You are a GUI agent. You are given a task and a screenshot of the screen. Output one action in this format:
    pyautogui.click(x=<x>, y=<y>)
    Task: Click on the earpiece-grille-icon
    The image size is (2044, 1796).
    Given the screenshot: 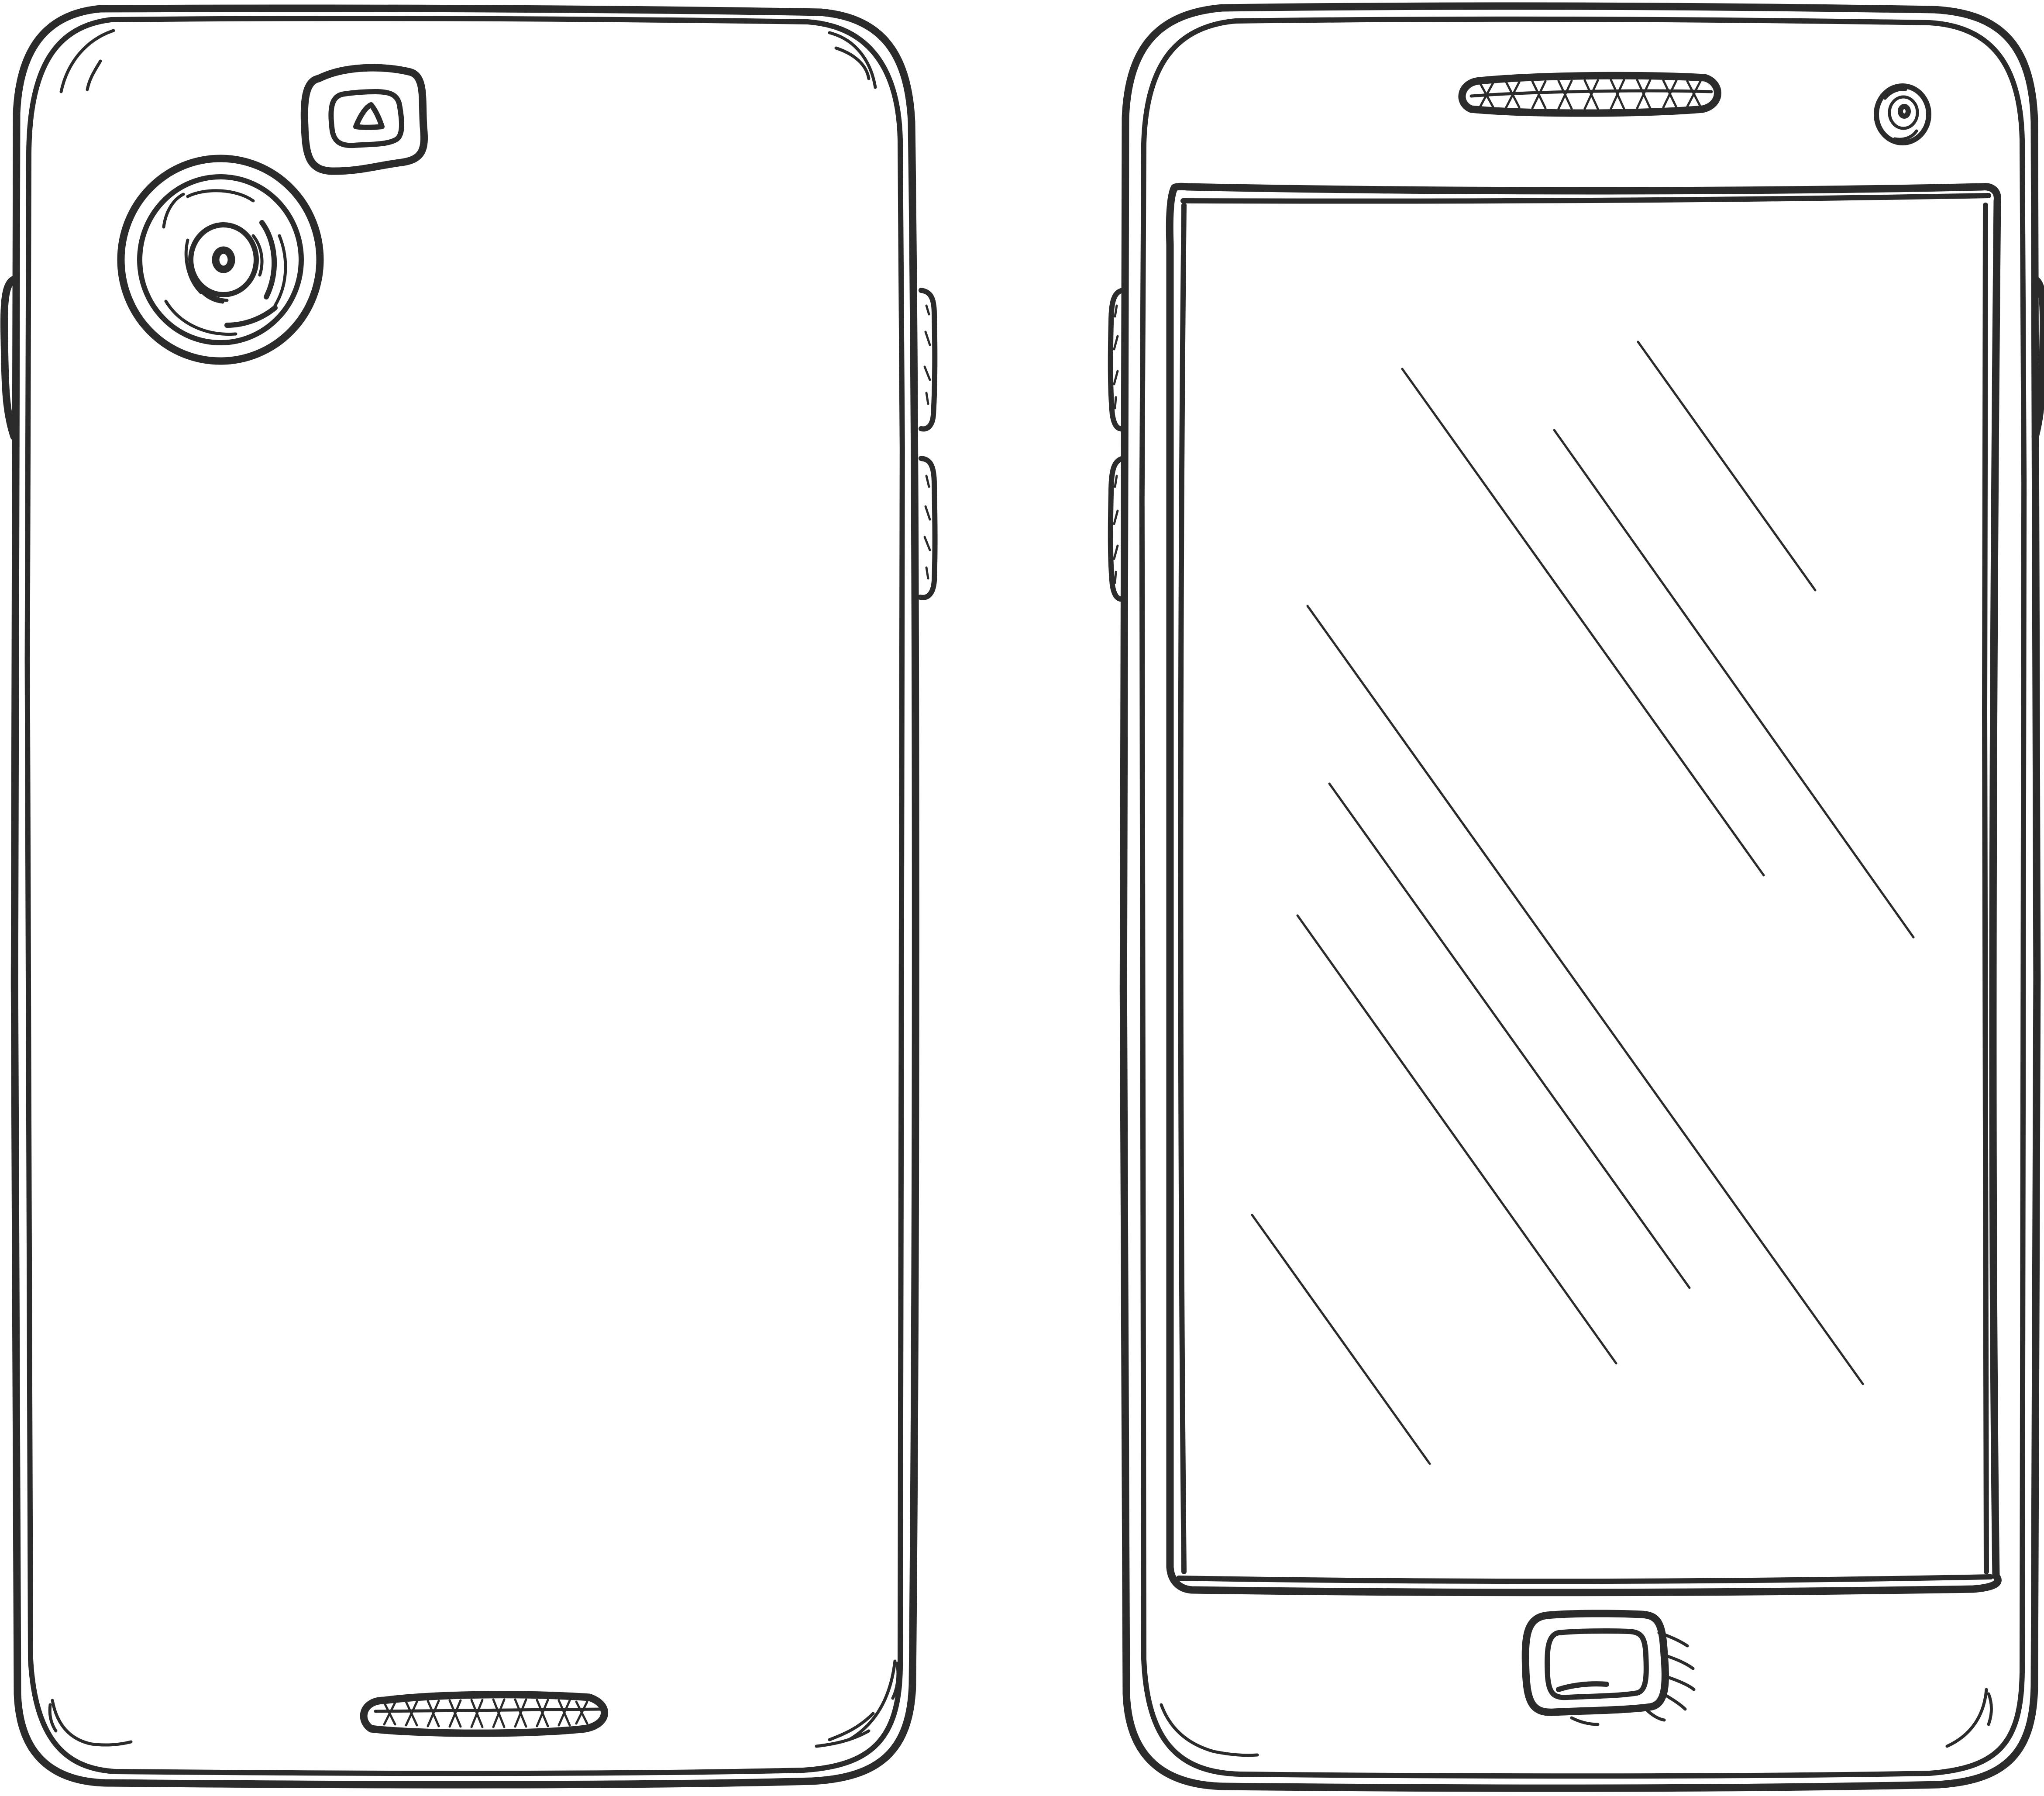 What is the action you would take?
    pyautogui.click(x=1589, y=95)
    